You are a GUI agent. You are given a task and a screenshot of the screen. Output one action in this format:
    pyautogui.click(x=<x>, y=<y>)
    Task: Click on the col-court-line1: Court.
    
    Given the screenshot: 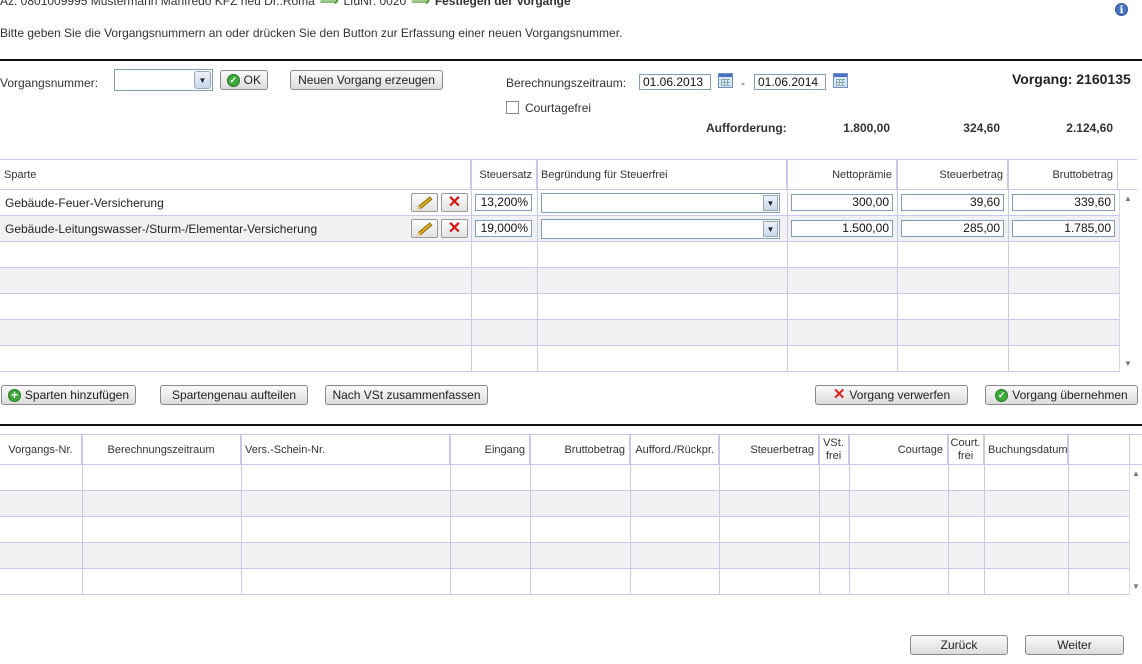 What is the action you would take?
    pyautogui.click(x=965, y=442)
    